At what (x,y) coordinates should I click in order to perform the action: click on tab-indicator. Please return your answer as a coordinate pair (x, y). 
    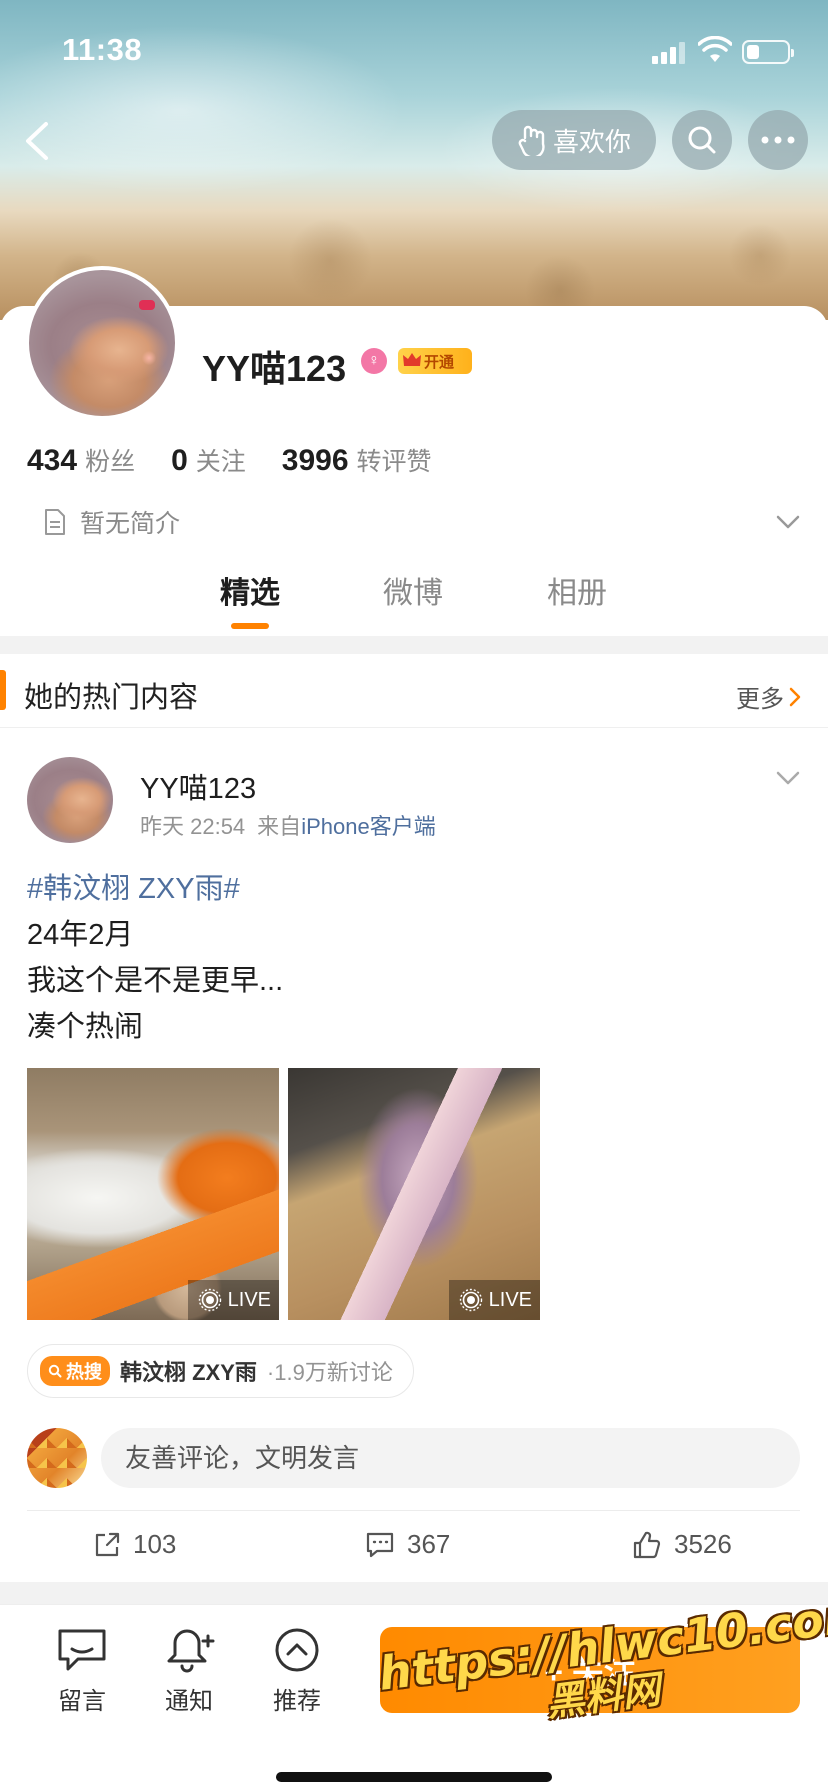
    Looking at the image, I should click on (250, 626).